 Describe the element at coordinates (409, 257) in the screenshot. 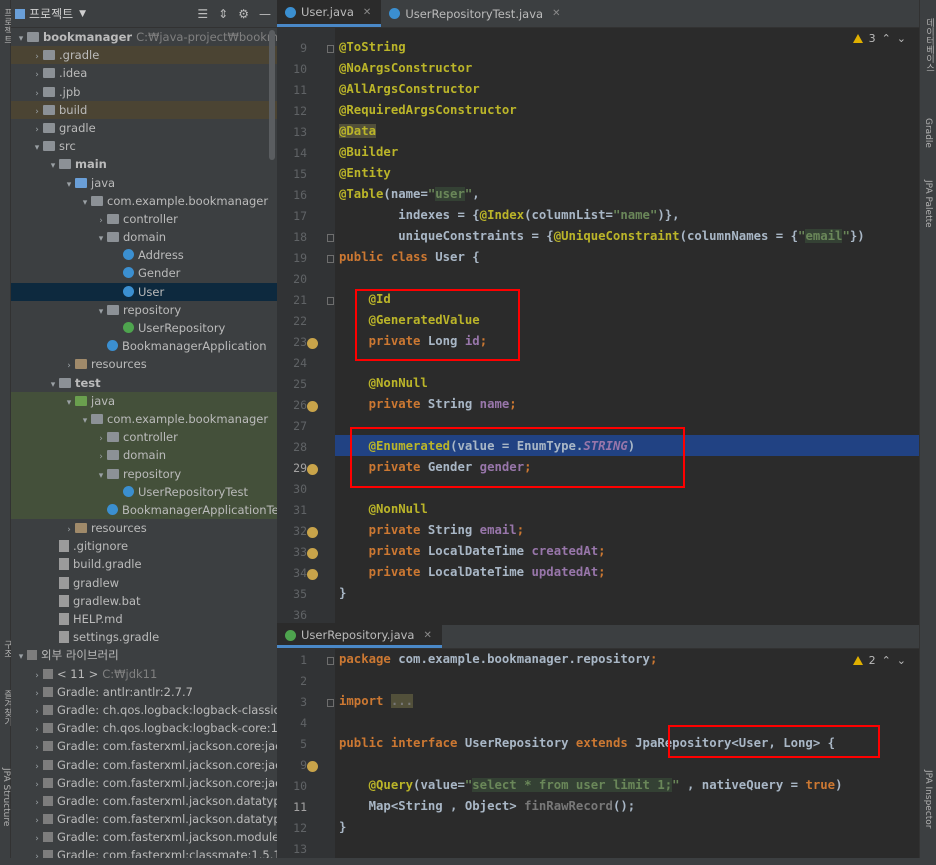

I see `code-line: public class User {` at that location.